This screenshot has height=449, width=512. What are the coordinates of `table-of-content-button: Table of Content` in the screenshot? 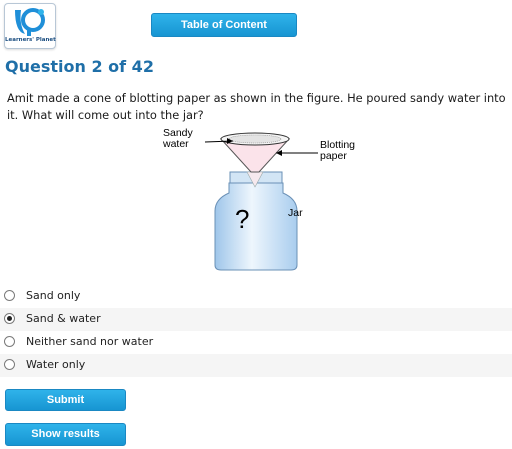 It's located at (224, 25).